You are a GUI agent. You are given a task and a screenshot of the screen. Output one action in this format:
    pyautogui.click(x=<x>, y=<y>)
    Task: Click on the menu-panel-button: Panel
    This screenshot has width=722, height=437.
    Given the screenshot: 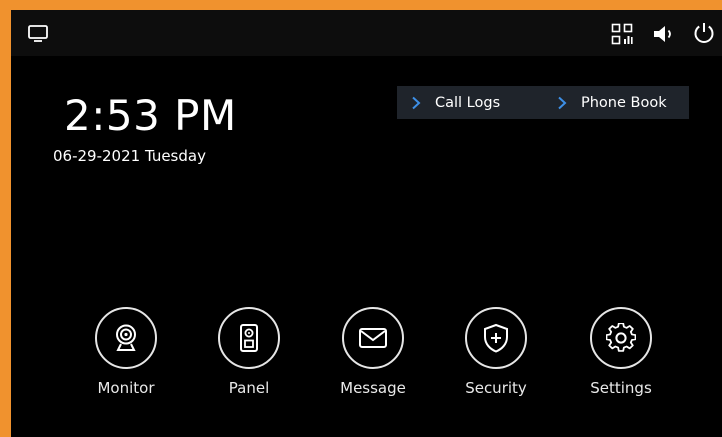 What is the action you would take?
    pyautogui.click(x=249, y=357)
    